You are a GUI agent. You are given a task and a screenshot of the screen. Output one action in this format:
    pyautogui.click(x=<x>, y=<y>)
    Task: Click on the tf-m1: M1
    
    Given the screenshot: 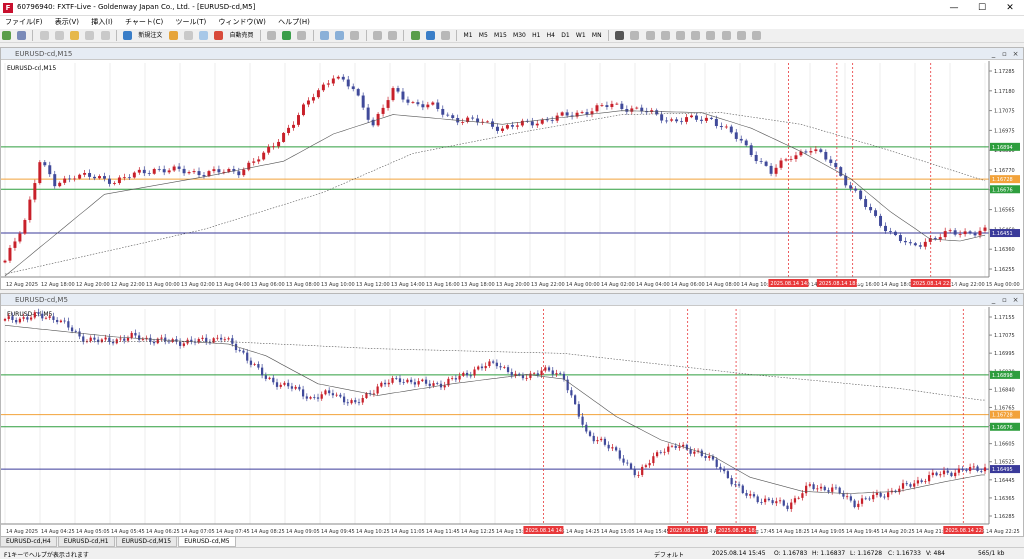 What is the action you would take?
    pyautogui.click(x=468, y=36)
    